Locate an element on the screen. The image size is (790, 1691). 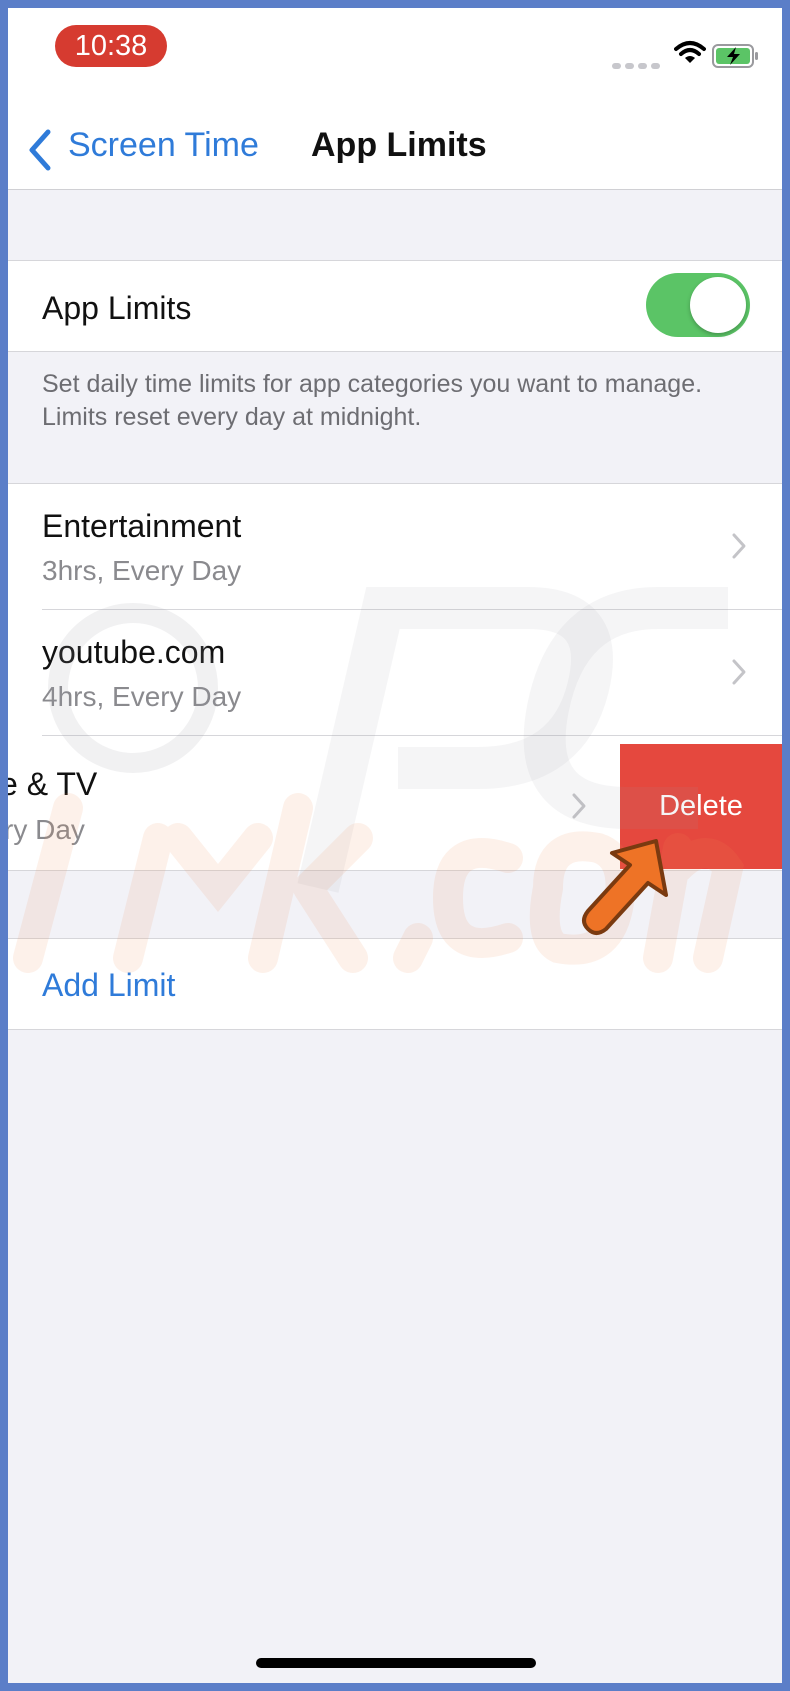
limit-title: e & TV is located at coordinates (53, 784).